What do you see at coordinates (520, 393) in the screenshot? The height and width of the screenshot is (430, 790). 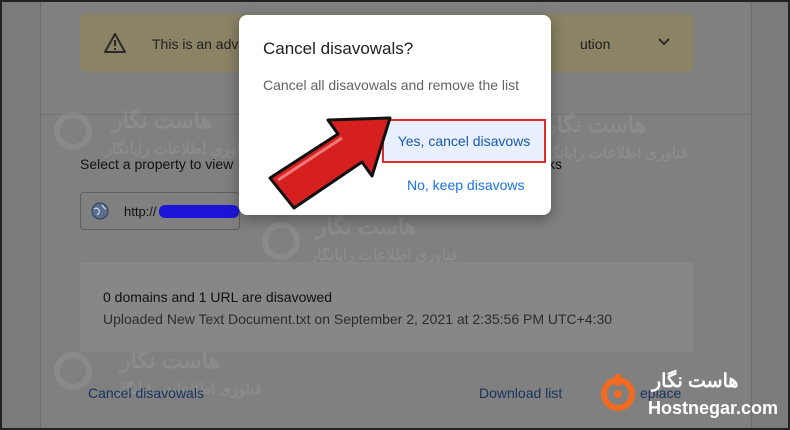 I see `download-list-link: Download list` at bounding box center [520, 393].